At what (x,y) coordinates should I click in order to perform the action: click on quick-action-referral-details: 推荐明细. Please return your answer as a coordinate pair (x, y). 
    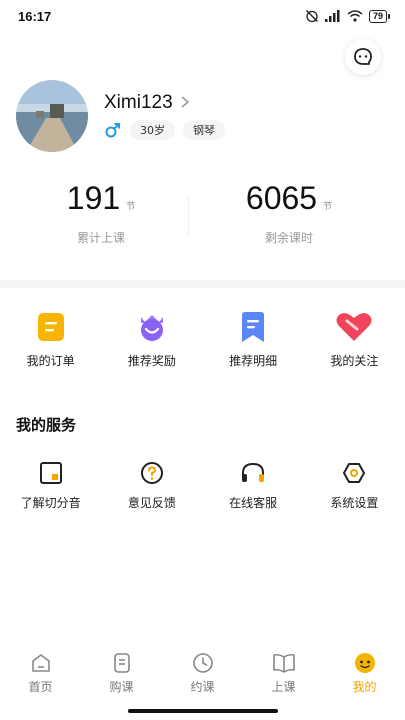
    Looking at the image, I should click on (253, 339).